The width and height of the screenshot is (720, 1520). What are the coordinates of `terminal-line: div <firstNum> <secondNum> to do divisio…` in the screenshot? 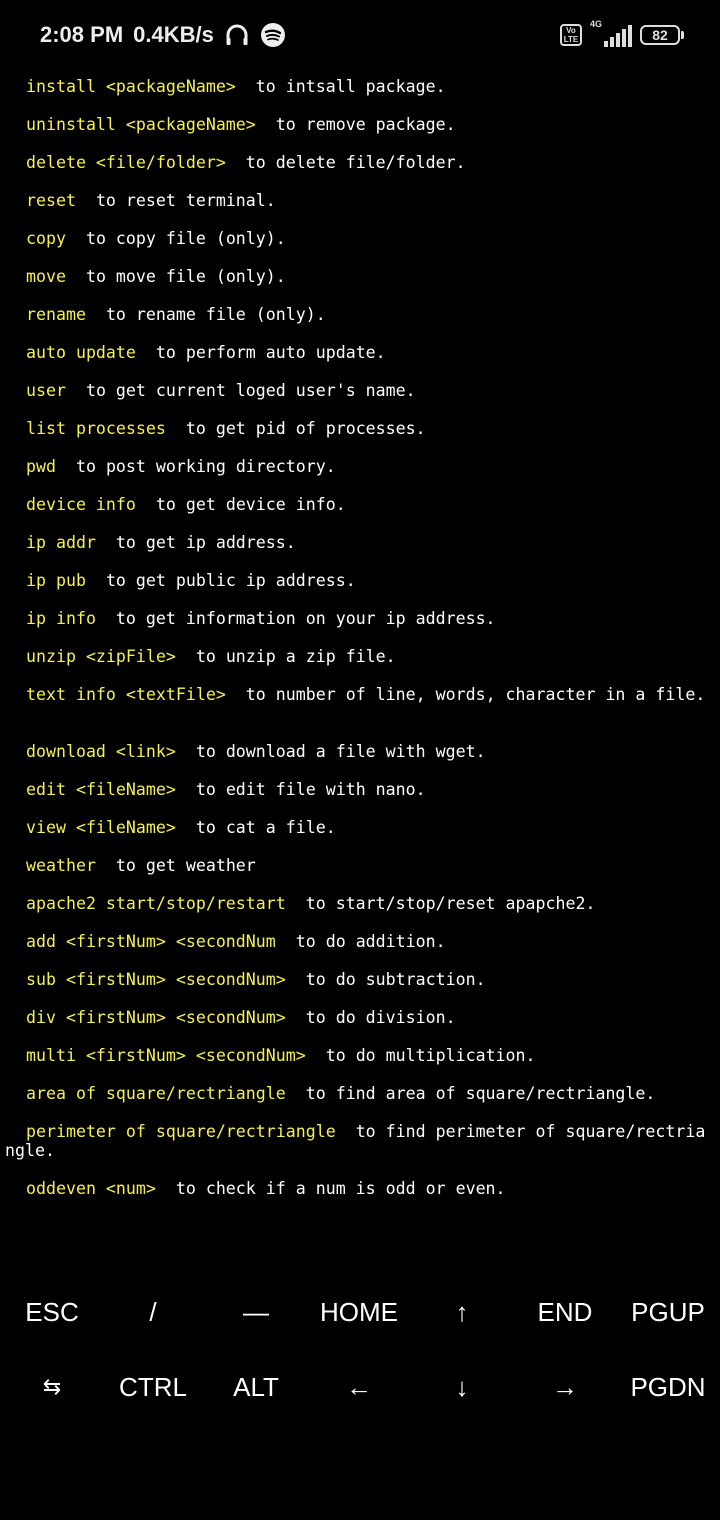 It's located at (241, 1018).